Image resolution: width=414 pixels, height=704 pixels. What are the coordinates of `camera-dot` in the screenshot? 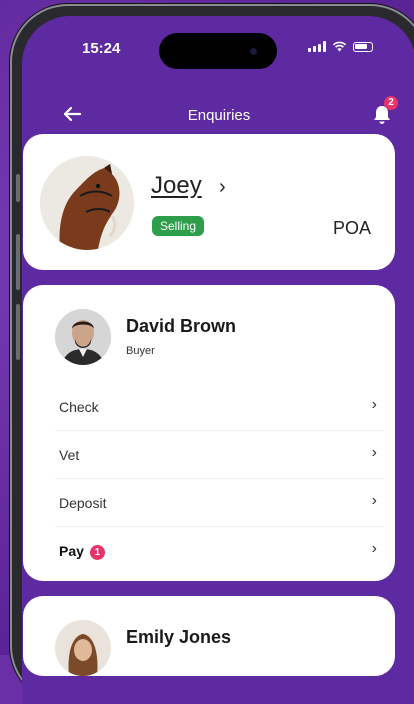 It's located at (253, 51).